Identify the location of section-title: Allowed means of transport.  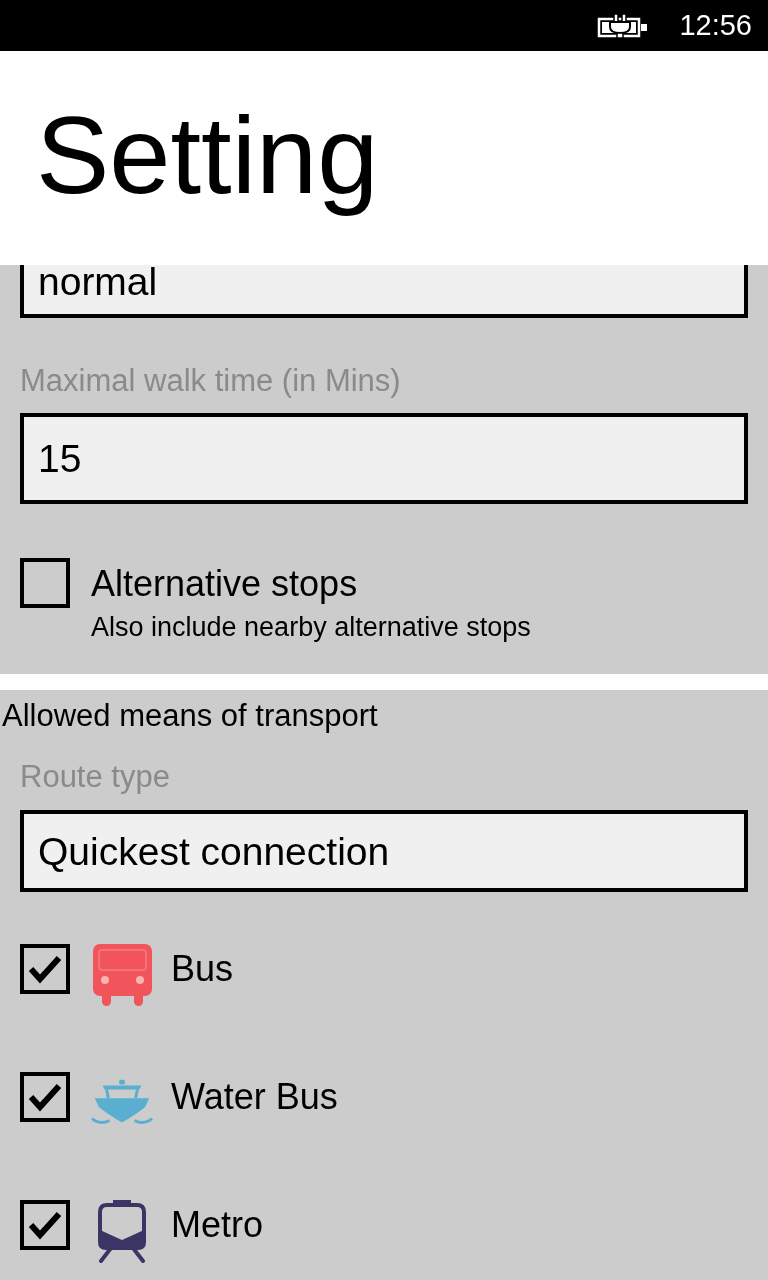
(189, 716).